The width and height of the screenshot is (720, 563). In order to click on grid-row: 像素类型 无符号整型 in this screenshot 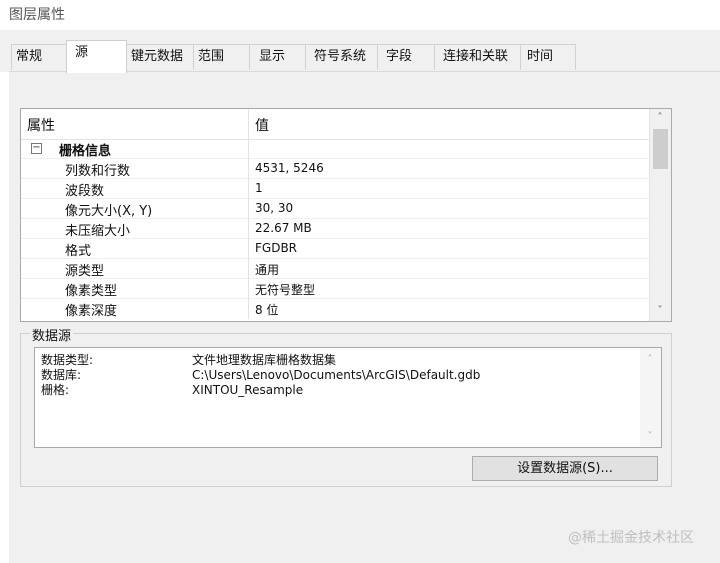, I will do `click(335, 289)`.